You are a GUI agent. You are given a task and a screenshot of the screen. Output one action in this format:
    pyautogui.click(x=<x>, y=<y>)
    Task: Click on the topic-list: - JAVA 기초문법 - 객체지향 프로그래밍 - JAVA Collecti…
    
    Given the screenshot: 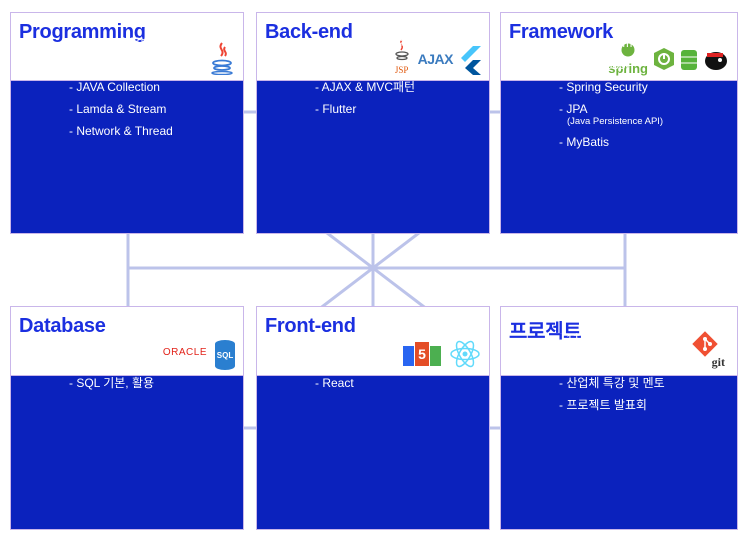 What is the action you would take?
    pyautogui.click(x=124, y=91)
    